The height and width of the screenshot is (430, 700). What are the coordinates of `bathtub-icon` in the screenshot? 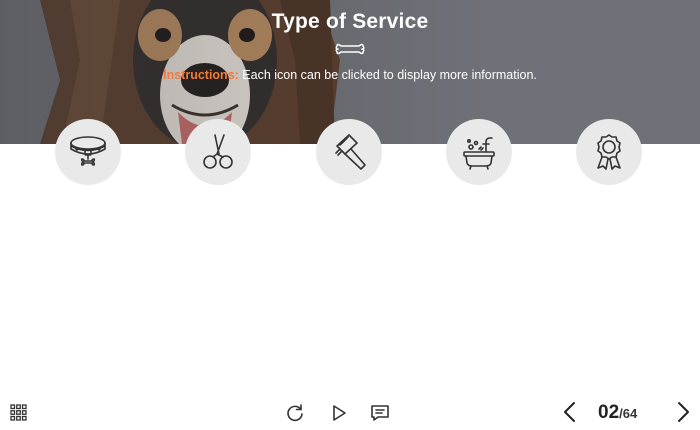 It's located at (479, 153).